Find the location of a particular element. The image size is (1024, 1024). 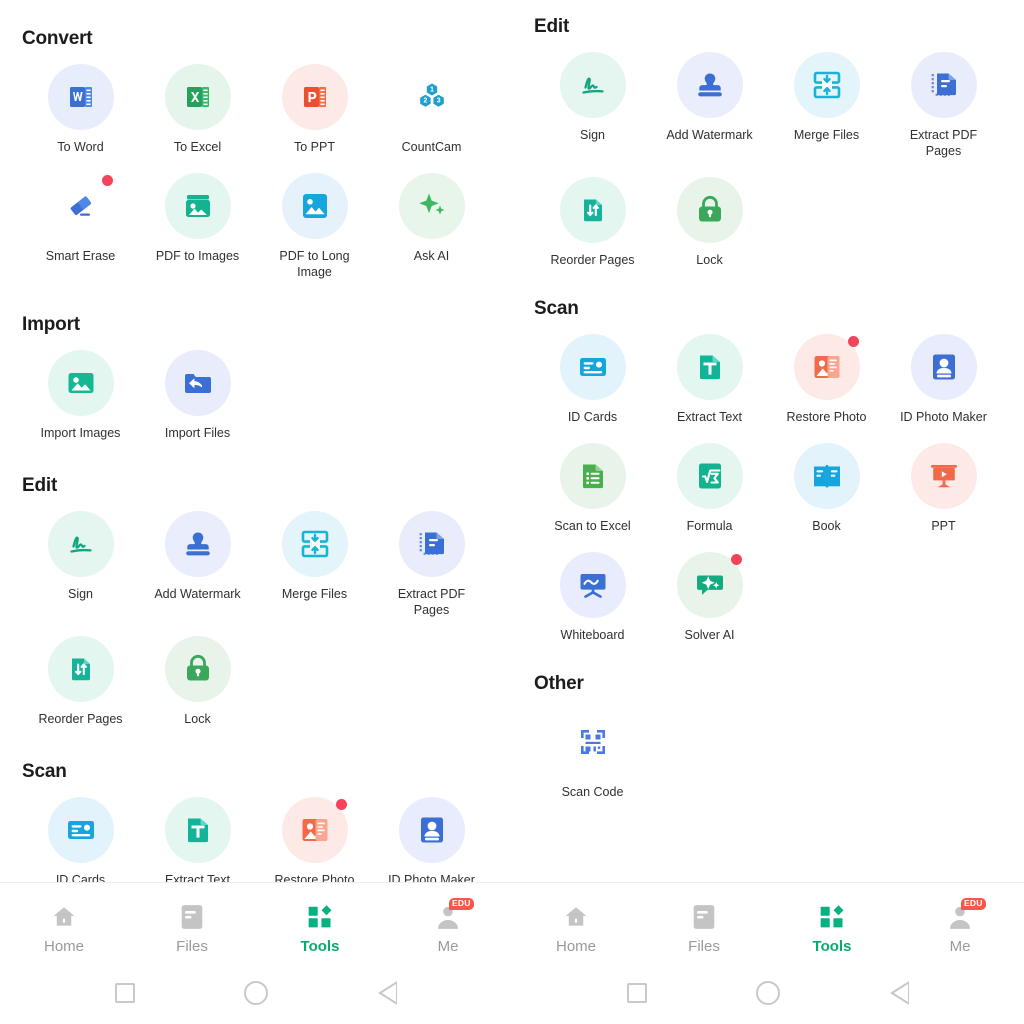

tool-section: Import Import Images Import Files is located at coordinates (256, 377).